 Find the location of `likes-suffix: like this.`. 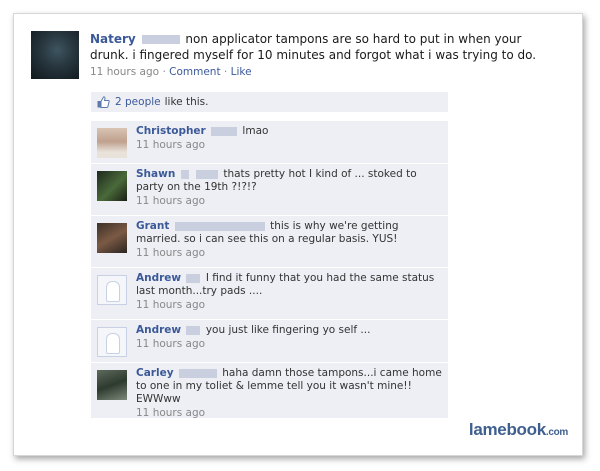

likes-suffix: like this. is located at coordinates (186, 102).